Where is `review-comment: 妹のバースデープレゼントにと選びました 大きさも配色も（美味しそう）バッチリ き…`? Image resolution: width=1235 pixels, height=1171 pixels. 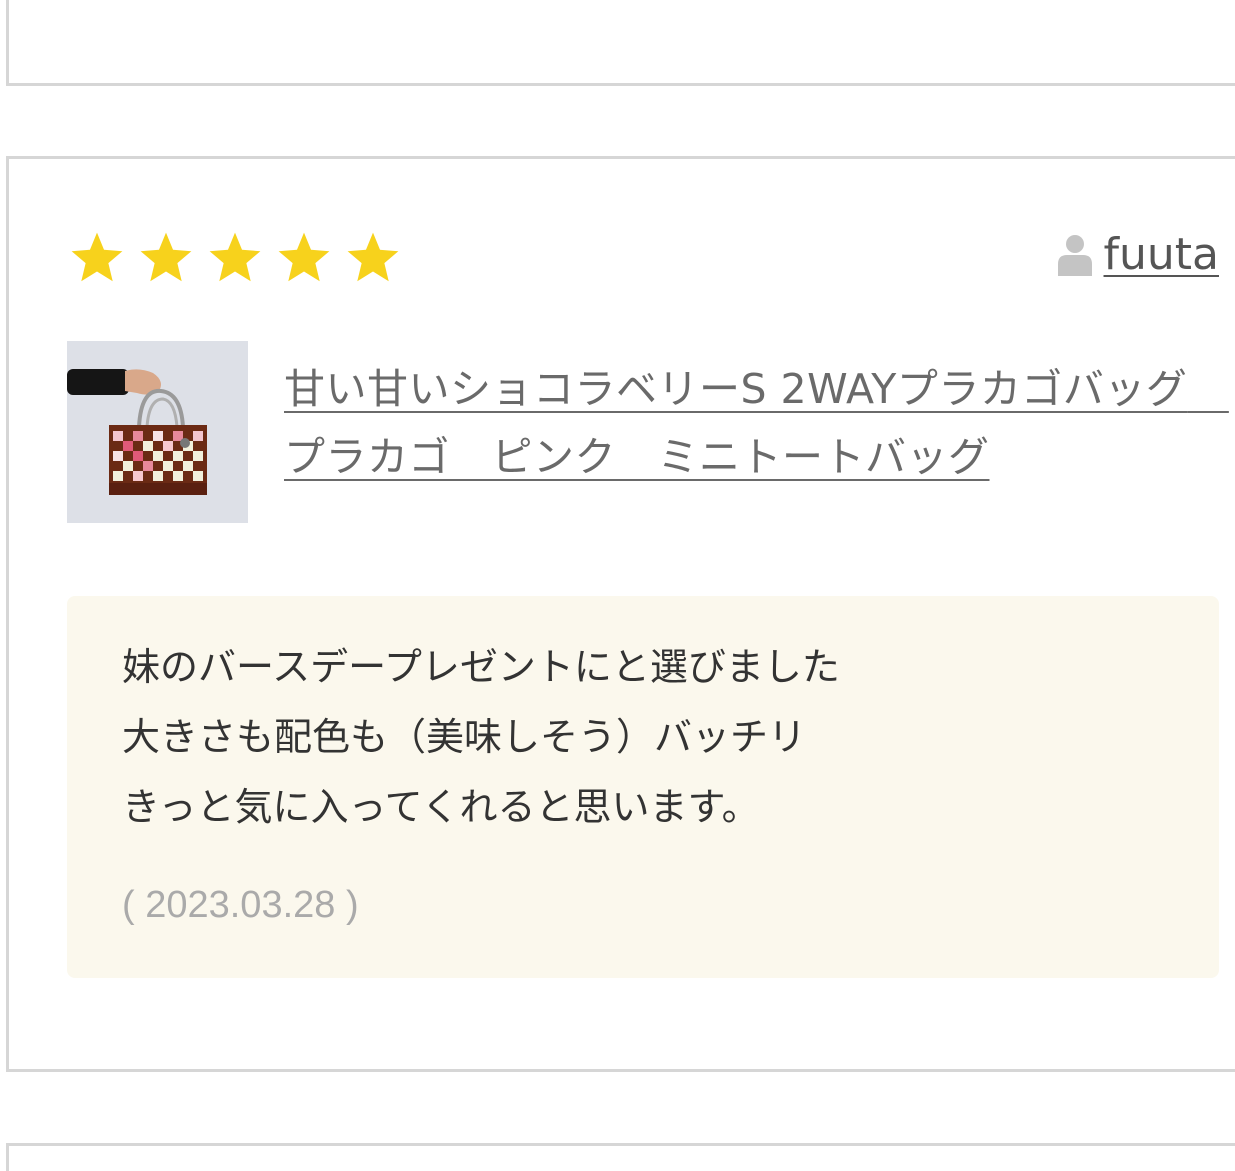
review-comment: 妹のバースデープレゼントにと選びました 大きさも配色も（美味しそう）バッチリ き… is located at coordinates (481, 737).